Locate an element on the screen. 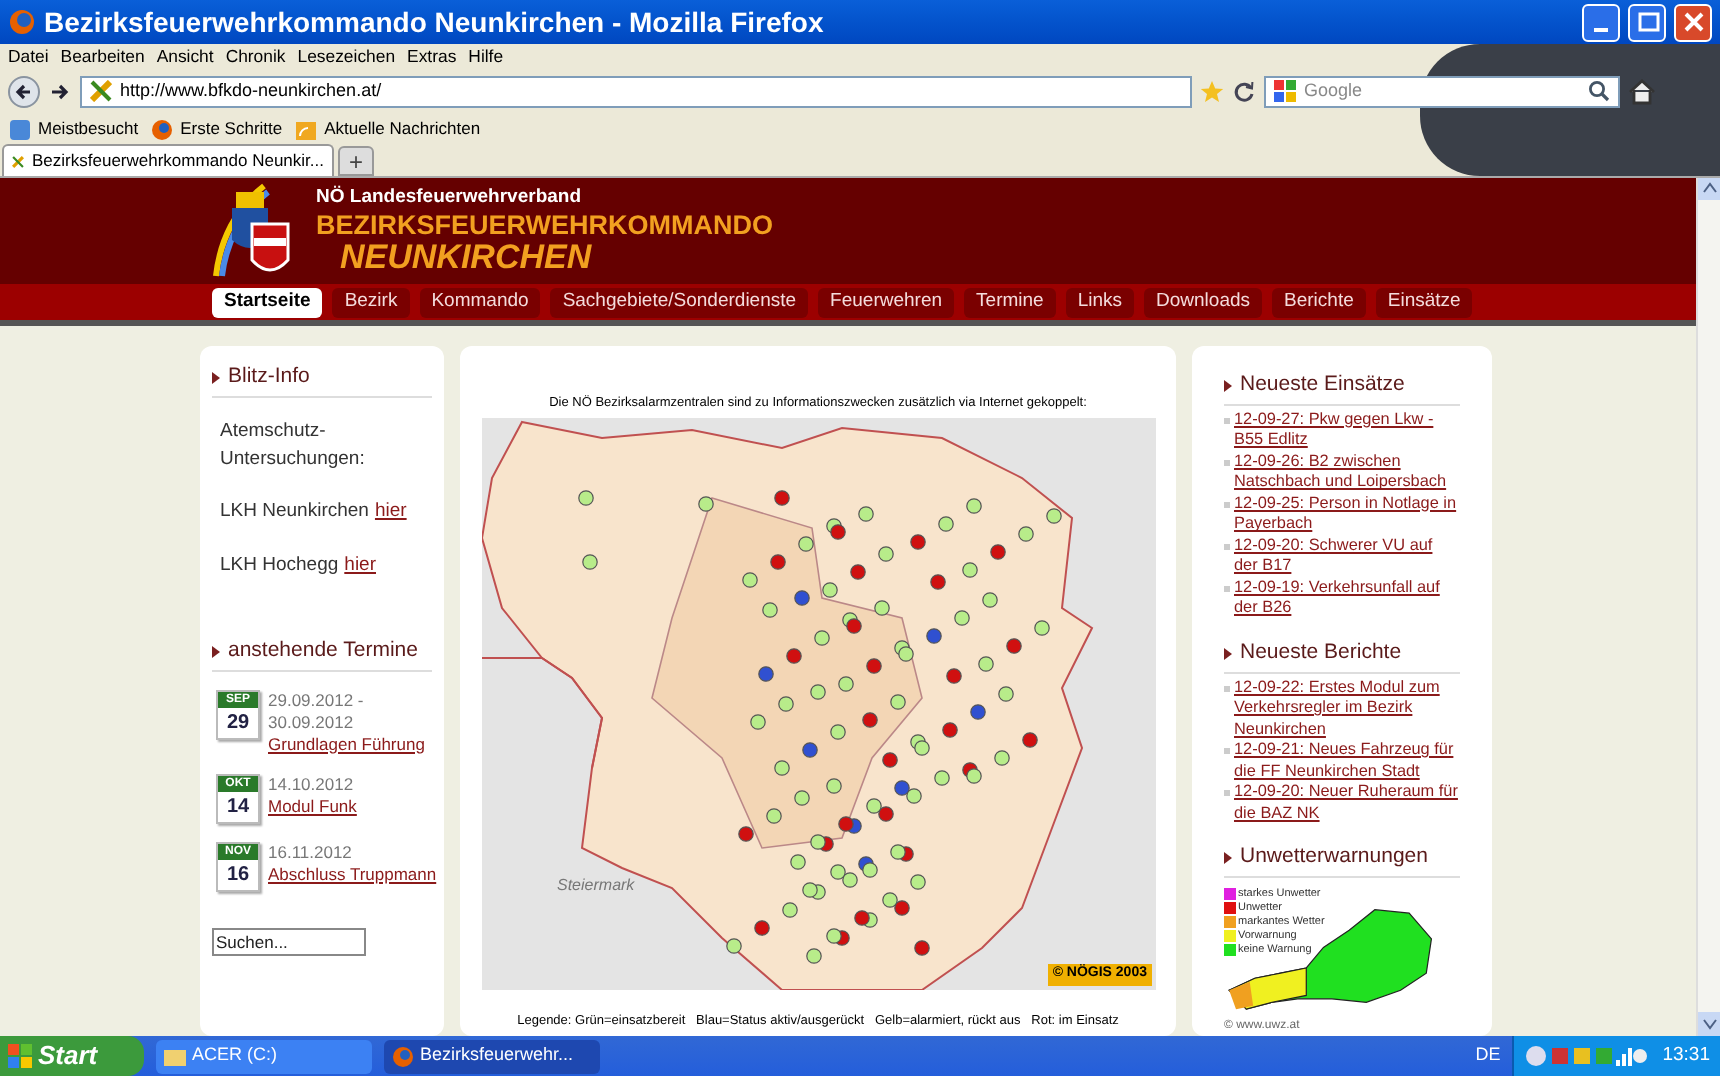 The height and width of the screenshot is (1076, 1720). section-heading: Blitz-Info is located at coordinates (269, 377).